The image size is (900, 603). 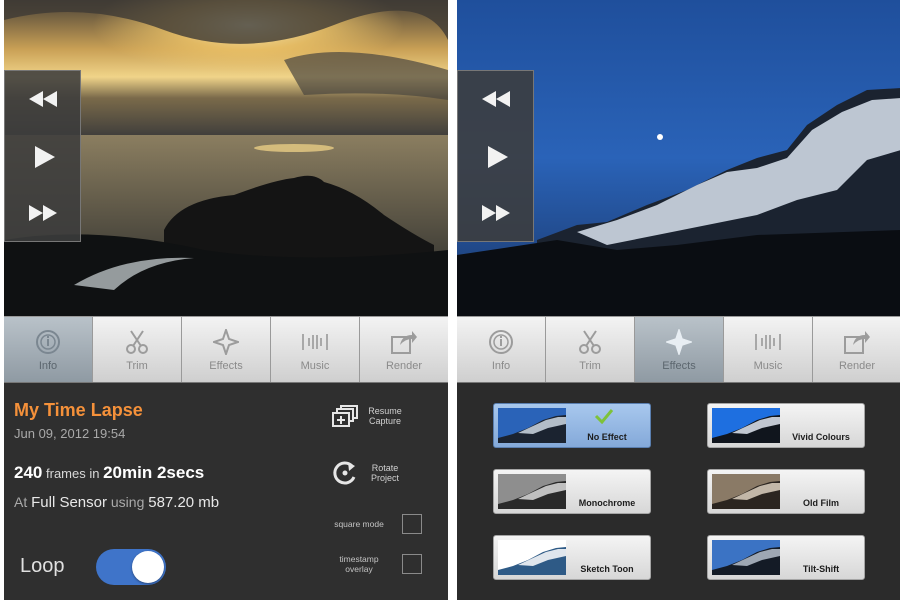 I want to click on effect-label: Sketch Toon, so click(x=607, y=569).